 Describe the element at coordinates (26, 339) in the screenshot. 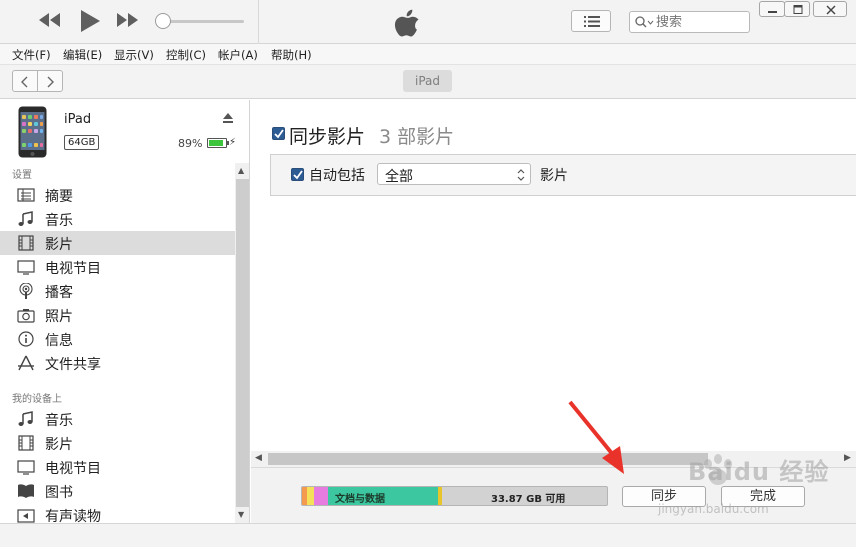

I see `info-icon` at that location.